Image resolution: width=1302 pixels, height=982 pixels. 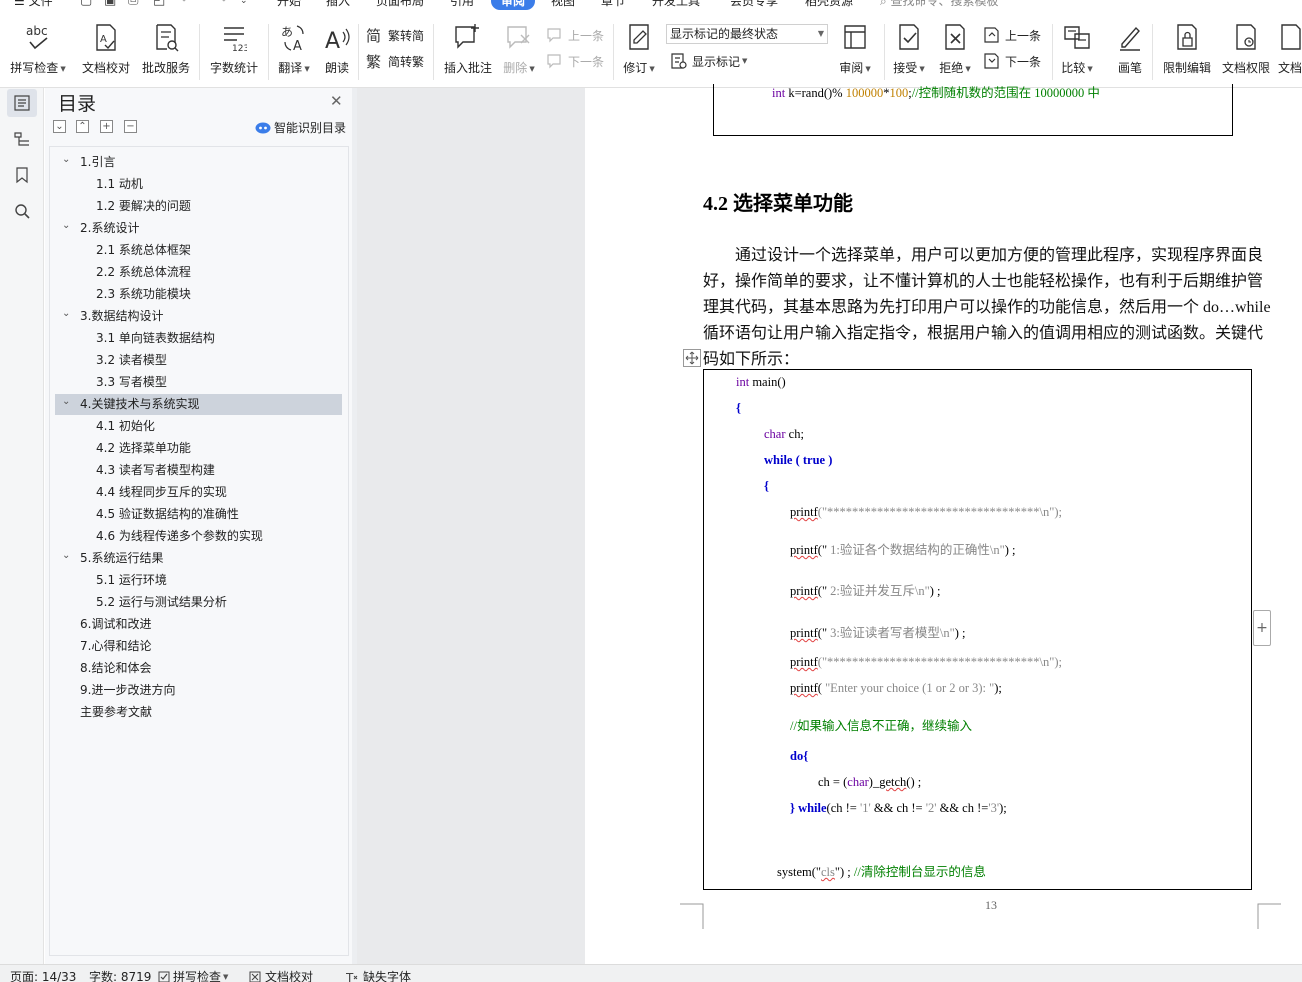 What do you see at coordinates (395, 35) in the screenshot?
I see `trad-to-simp-button: 简繁转简` at bounding box center [395, 35].